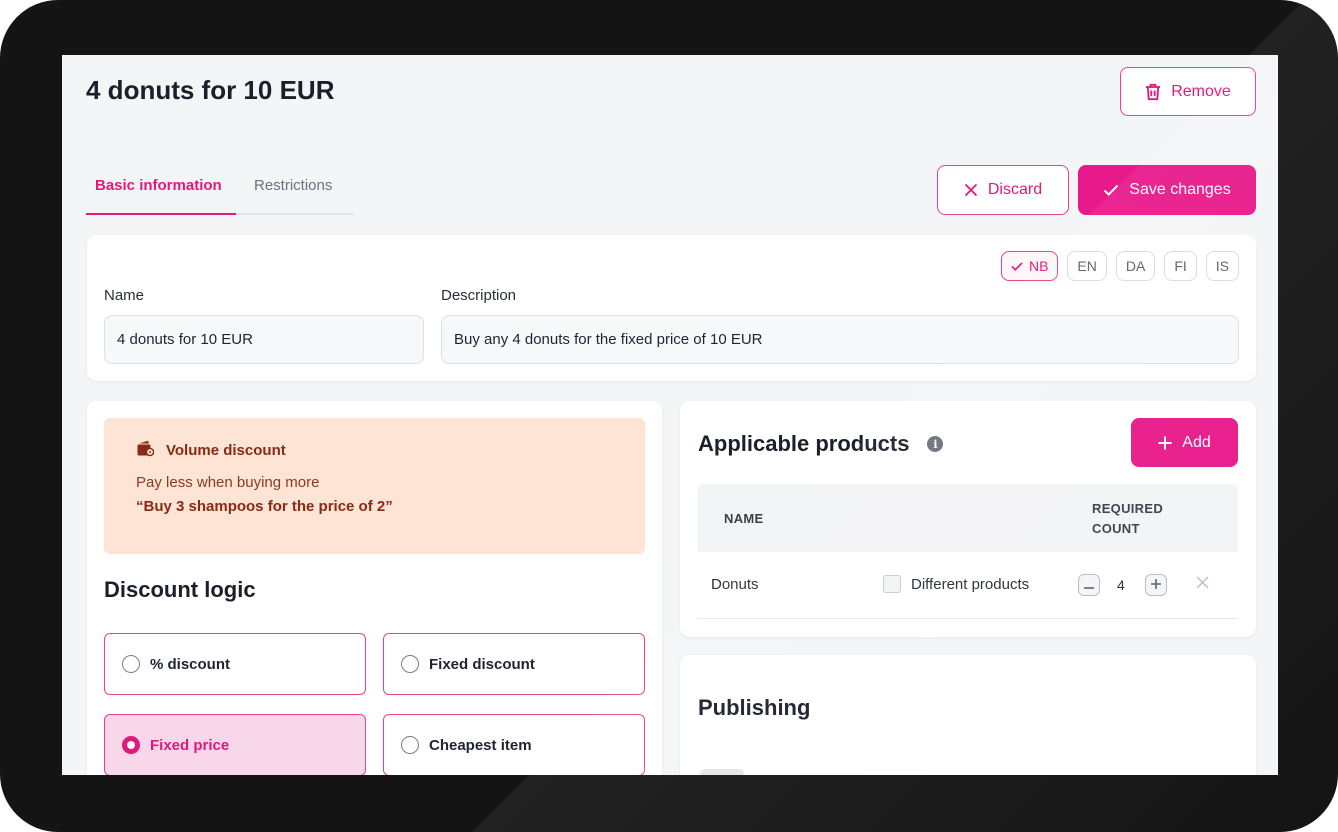  What do you see at coordinates (1201, 91) in the screenshot?
I see `remove-button-label: Remove` at bounding box center [1201, 91].